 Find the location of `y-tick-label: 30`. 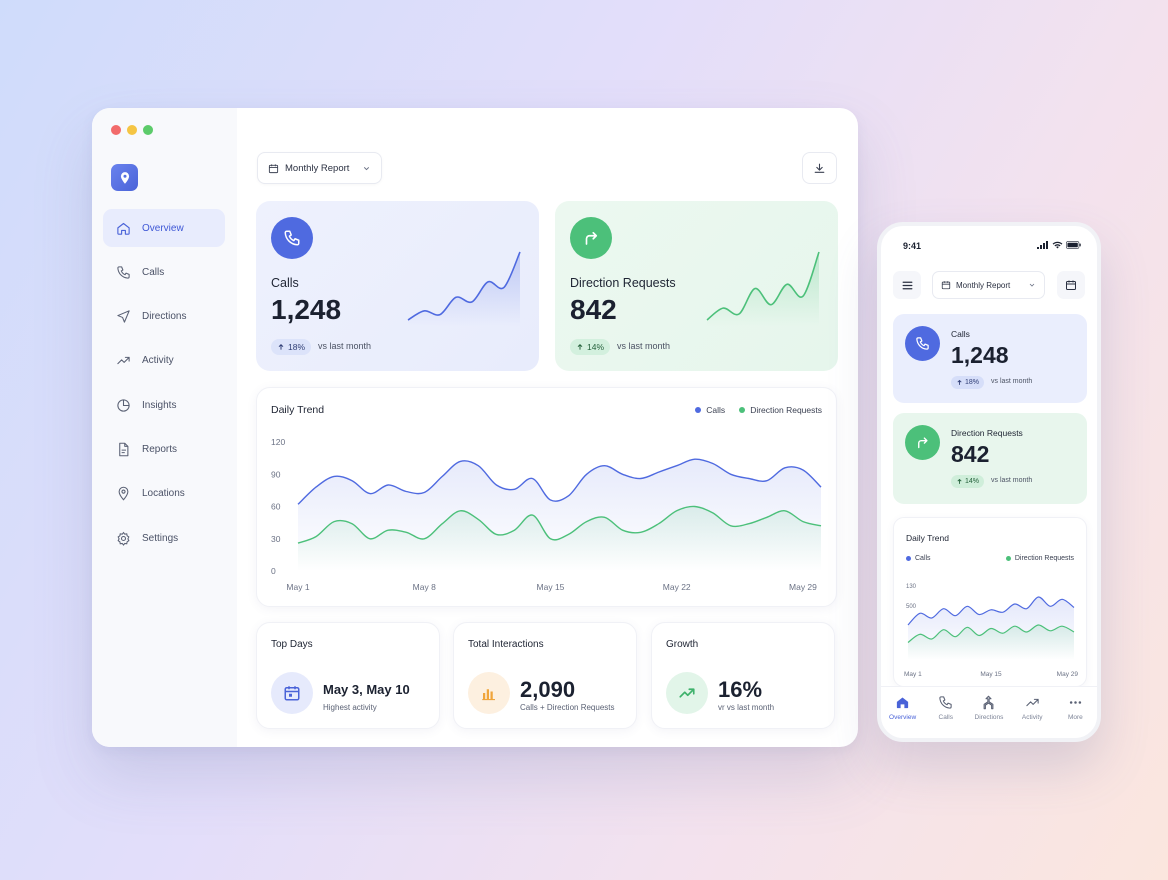

y-tick-label: 30 is located at coordinates (276, 539).